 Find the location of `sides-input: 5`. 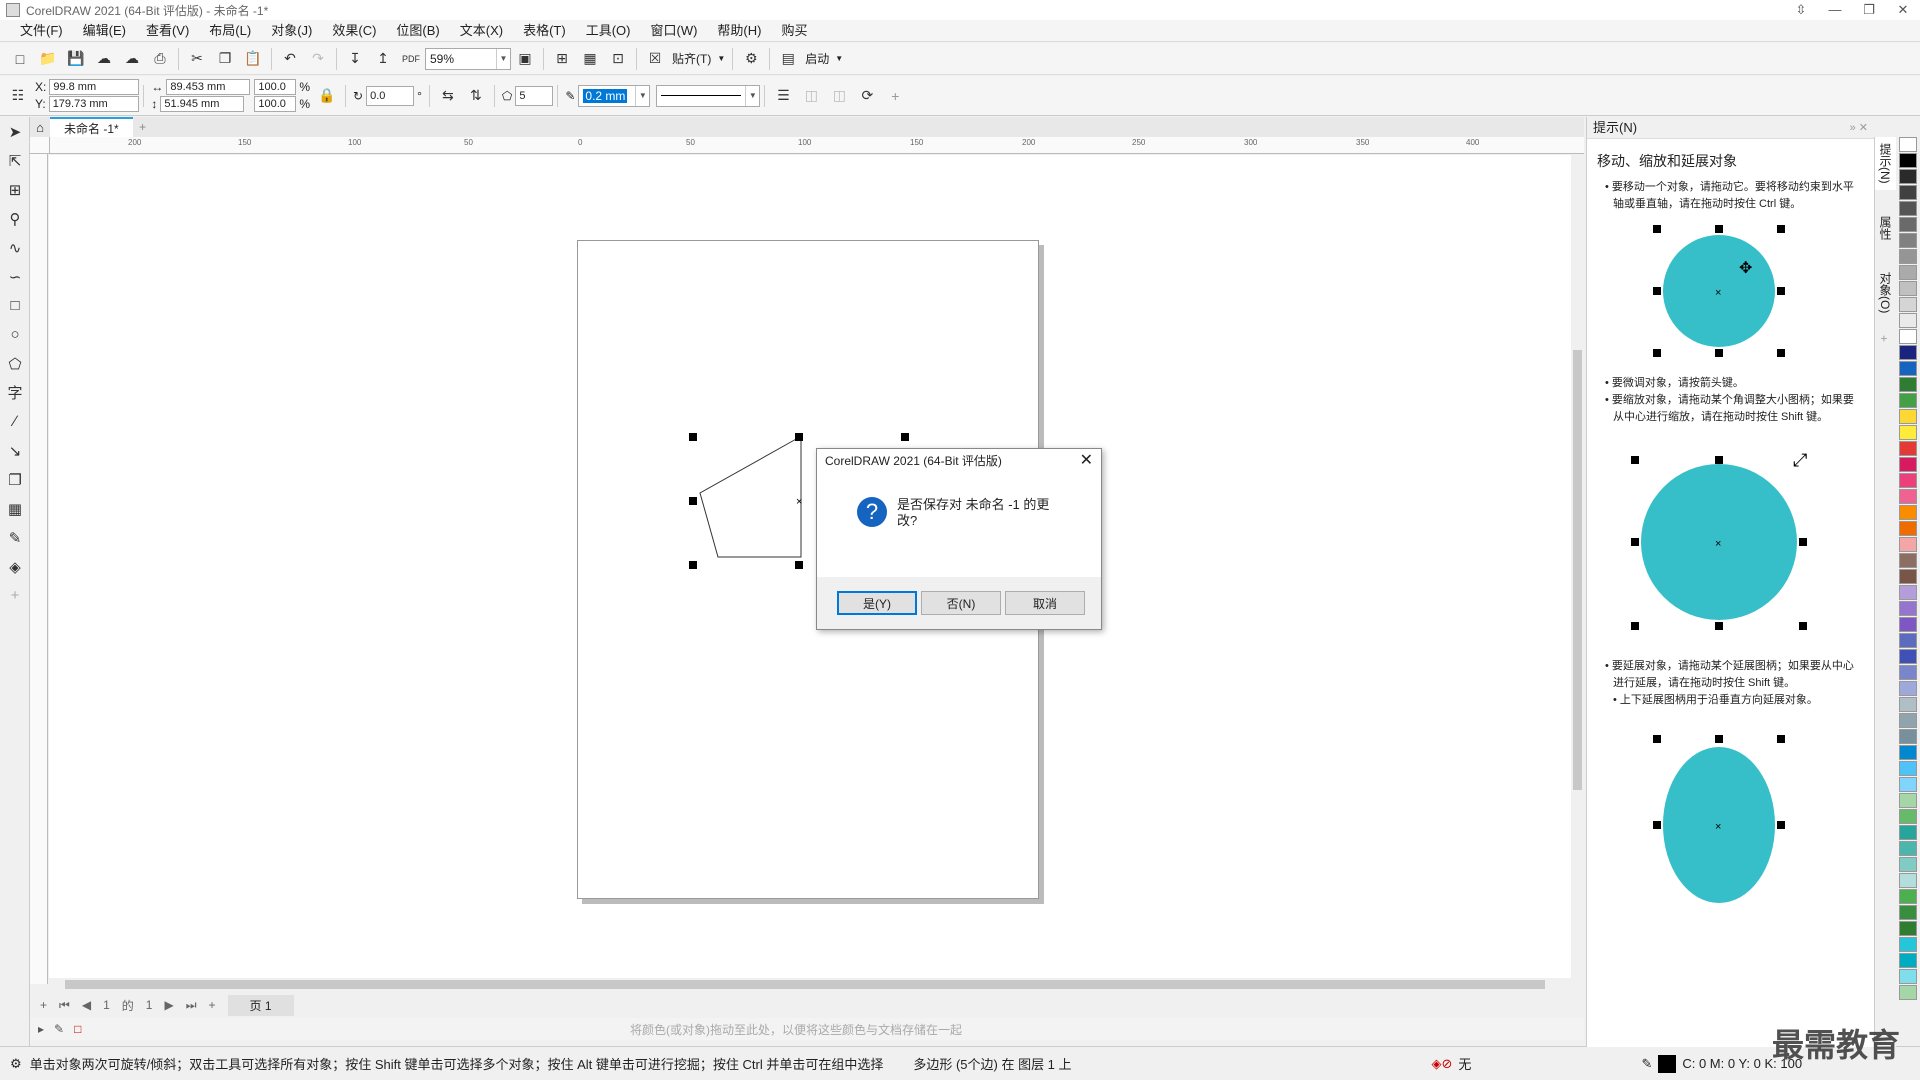

sides-input: 5 is located at coordinates (534, 95).